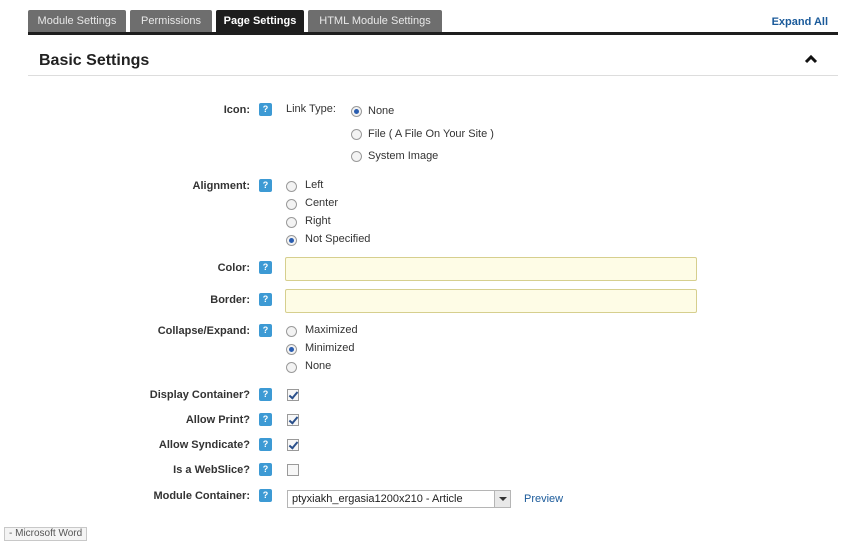  What do you see at coordinates (293, 470) in the screenshot?
I see `is-webslice-checkbox` at bounding box center [293, 470].